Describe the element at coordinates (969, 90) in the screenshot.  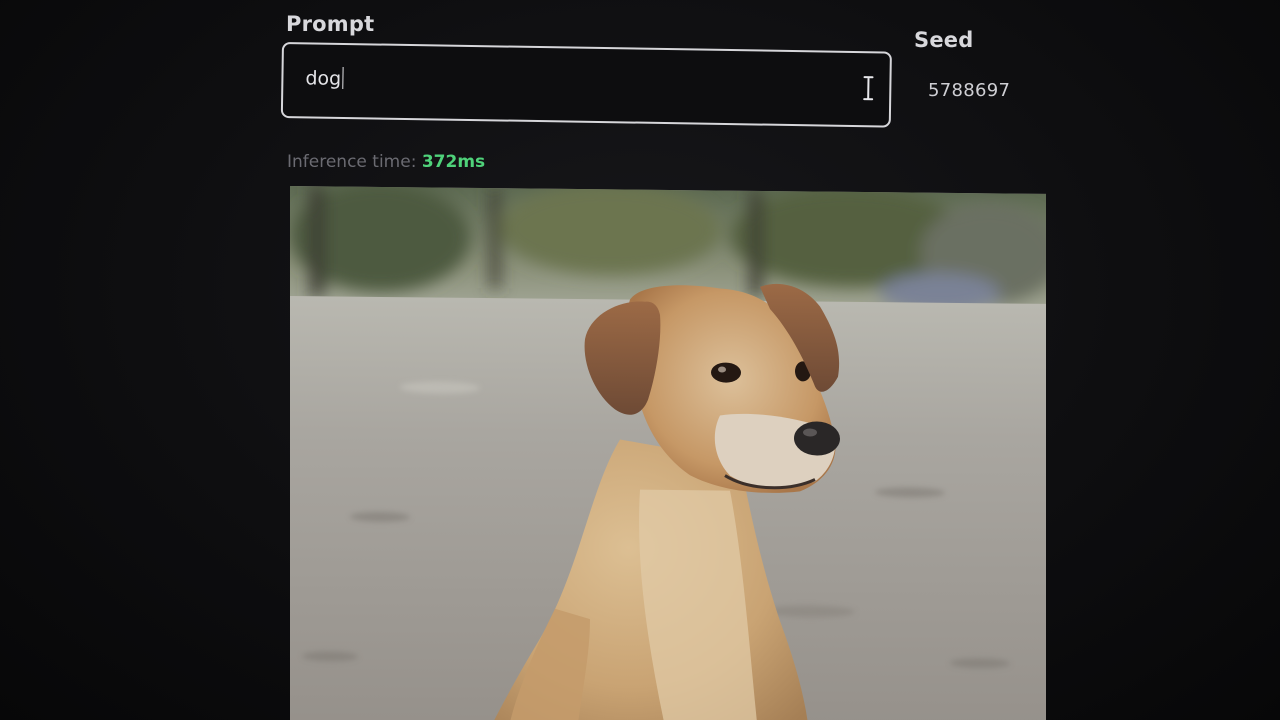
I see `seed-value: 5788697` at that location.